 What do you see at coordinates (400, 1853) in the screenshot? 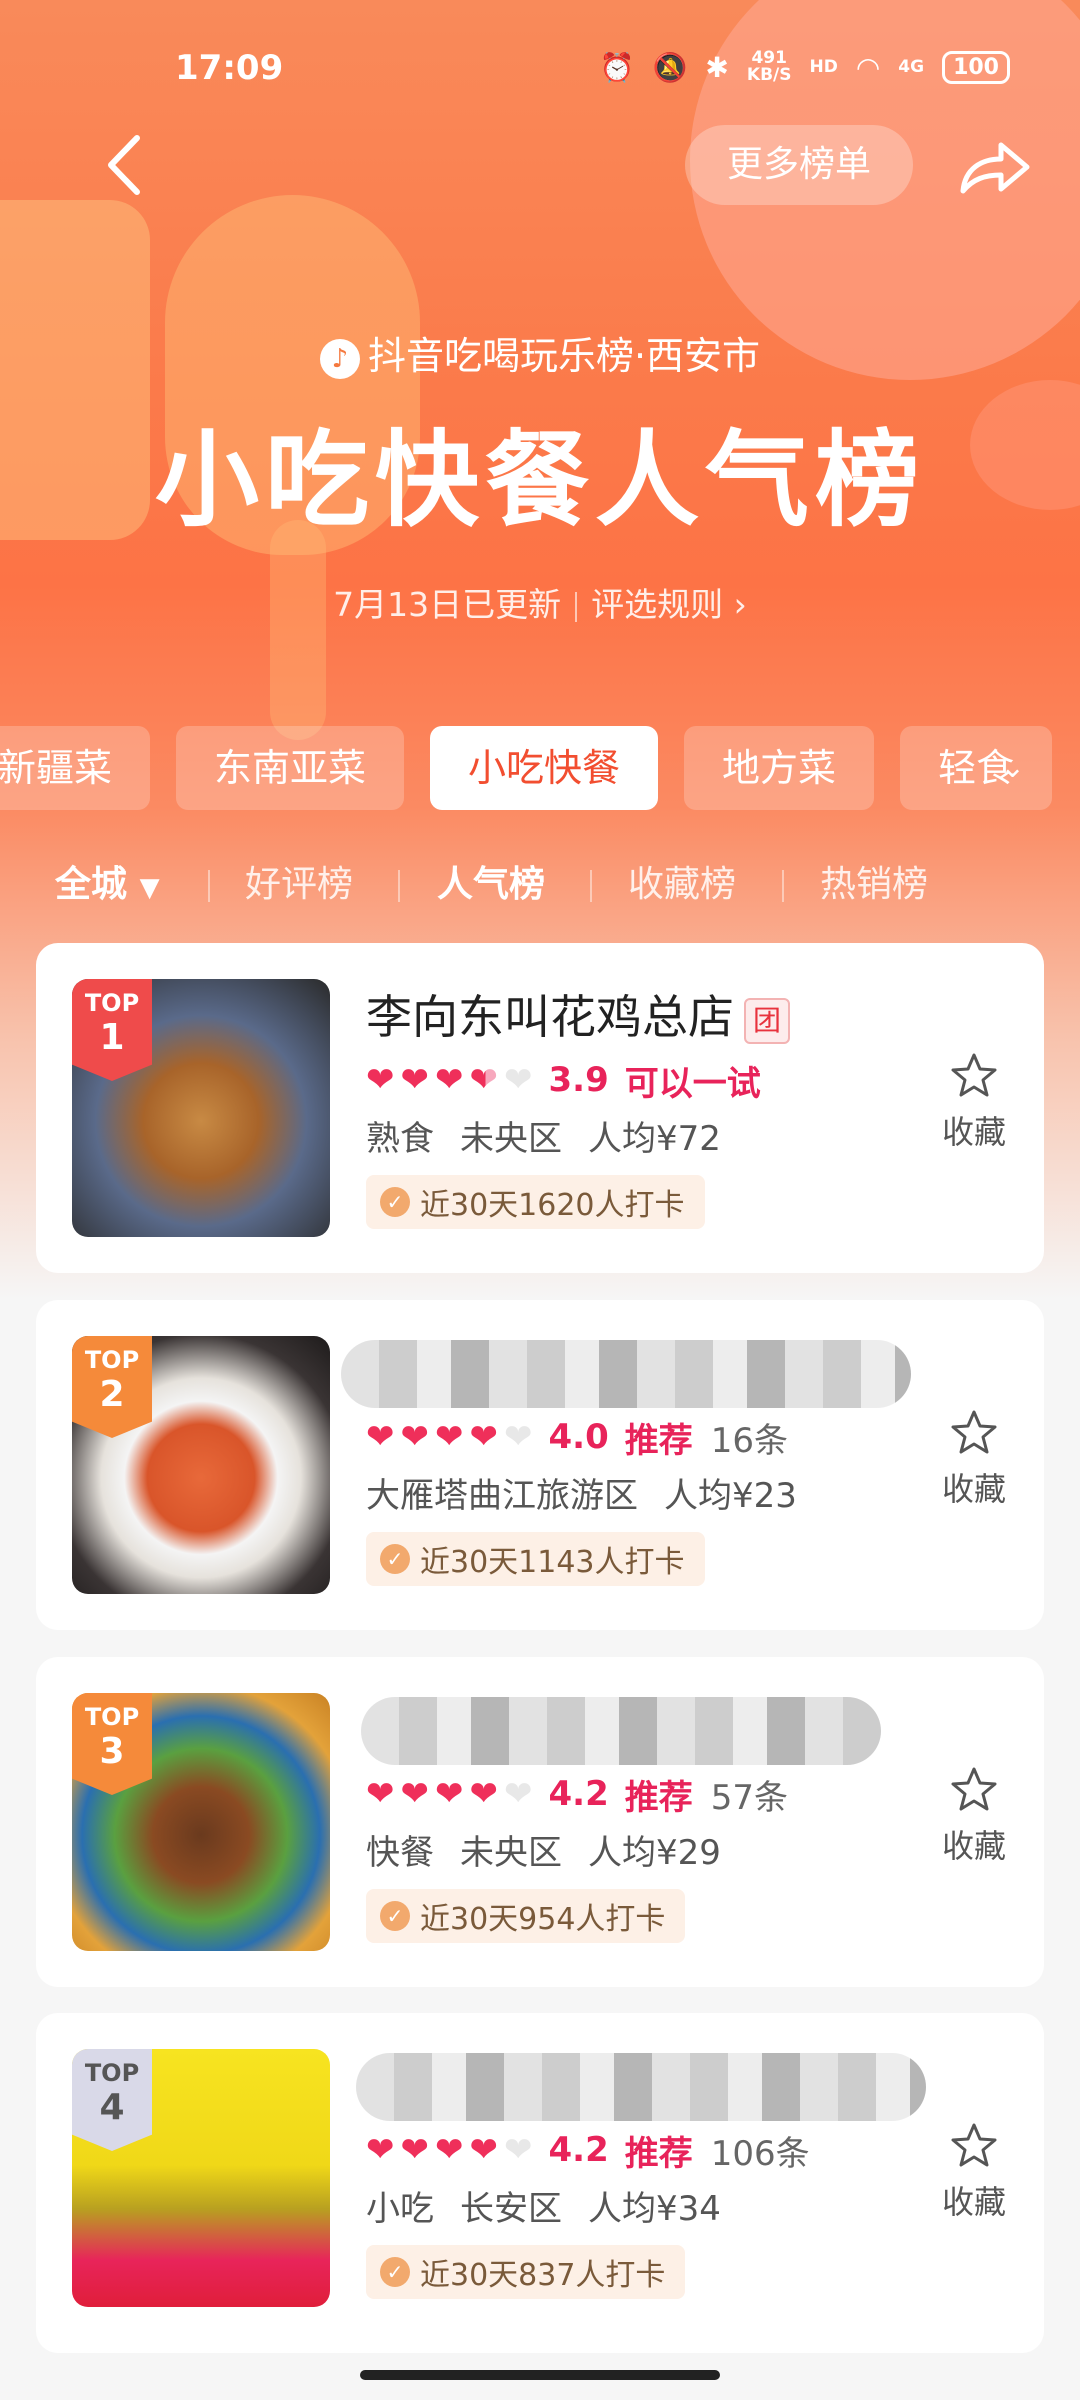
I see `category: 快餐` at bounding box center [400, 1853].